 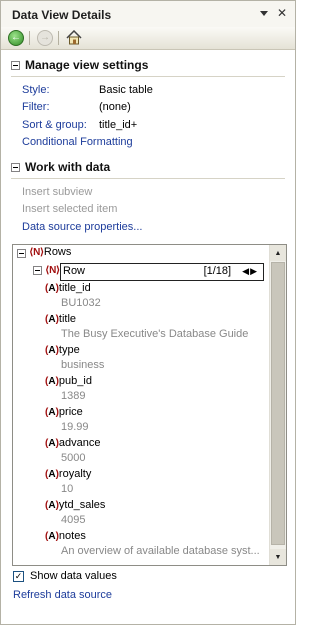 What do you see at coordinates (118, 125) in the screenshot?
I see `sort-group-value: title_id+` at bounding box center [118, 125].